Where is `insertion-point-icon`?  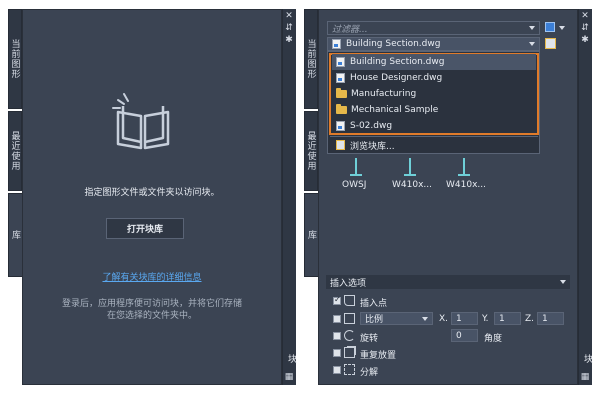 insertion-point-icon is located at coordinates (349, 300).